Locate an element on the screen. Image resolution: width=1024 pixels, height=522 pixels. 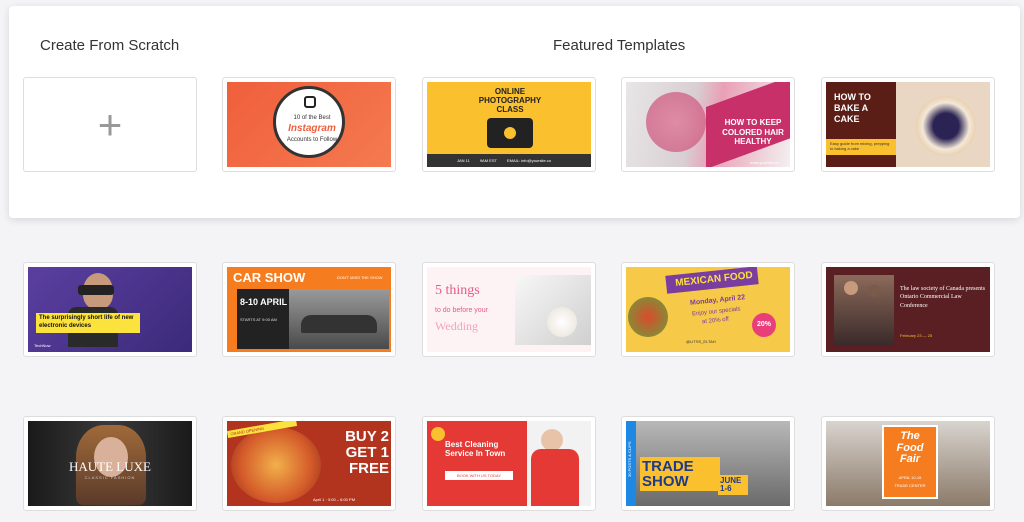
template-text: Enjoy our specials is located at coordinates (716, 312).